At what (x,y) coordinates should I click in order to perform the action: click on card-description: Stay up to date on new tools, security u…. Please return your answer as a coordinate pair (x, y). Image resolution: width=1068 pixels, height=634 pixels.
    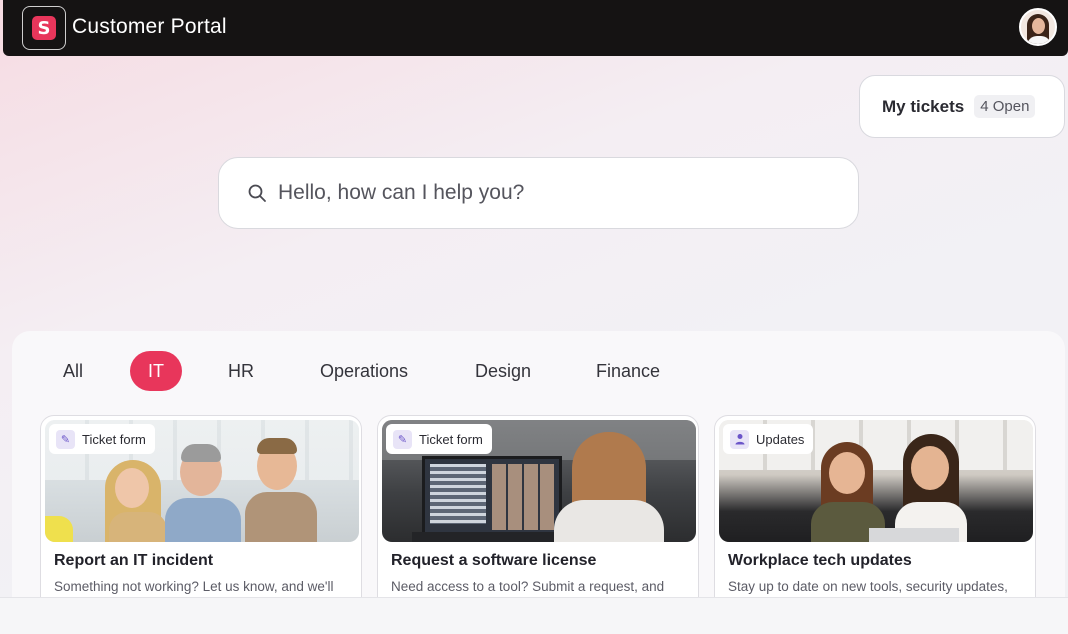
    Looking at the image, I should click on (868, 586).